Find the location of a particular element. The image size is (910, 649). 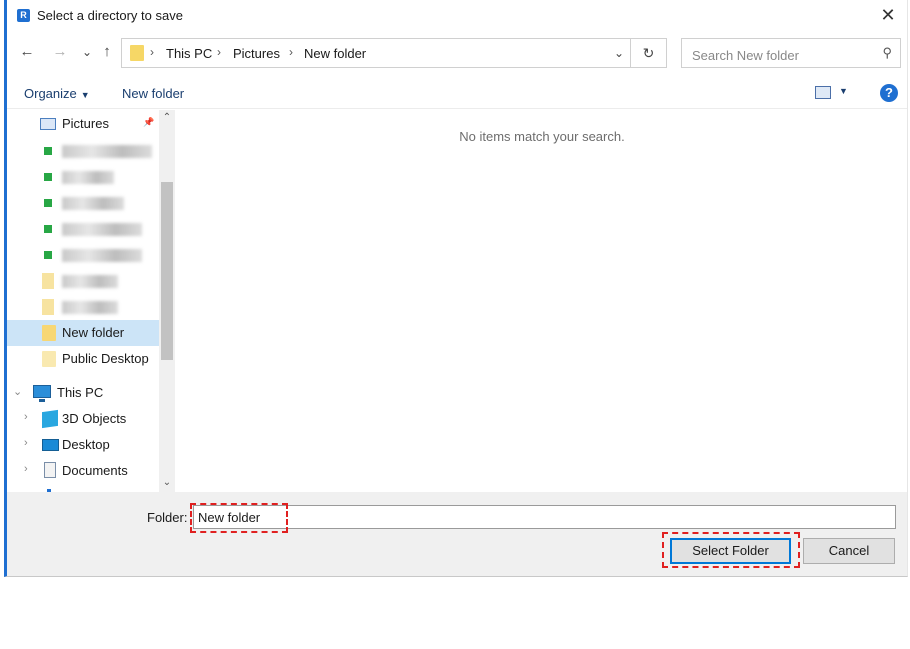

nav-item-new-folder: New folder is located at coordinates (83, 333).